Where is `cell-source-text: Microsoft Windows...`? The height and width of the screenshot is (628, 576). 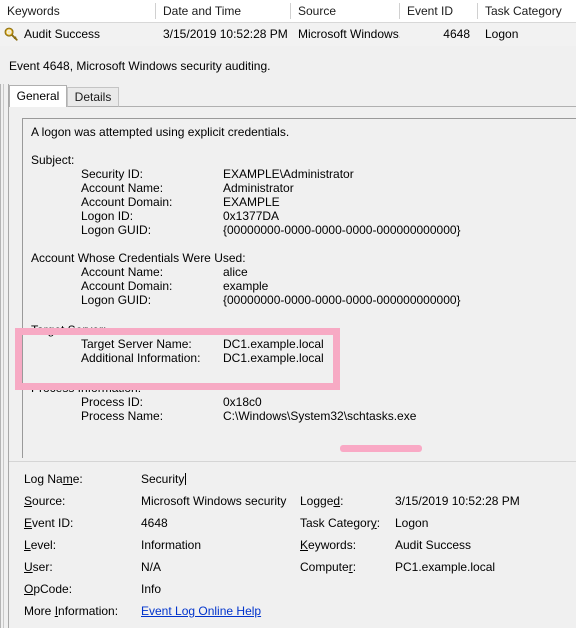 cell-source-text: Microsoft Windows... is located at coordinates (349, 34).